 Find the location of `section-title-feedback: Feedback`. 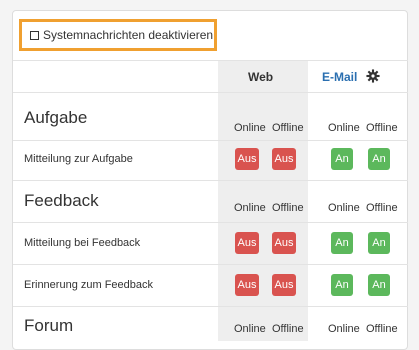

section-title-feedback: Feedback is located at coordinates (61, 200).